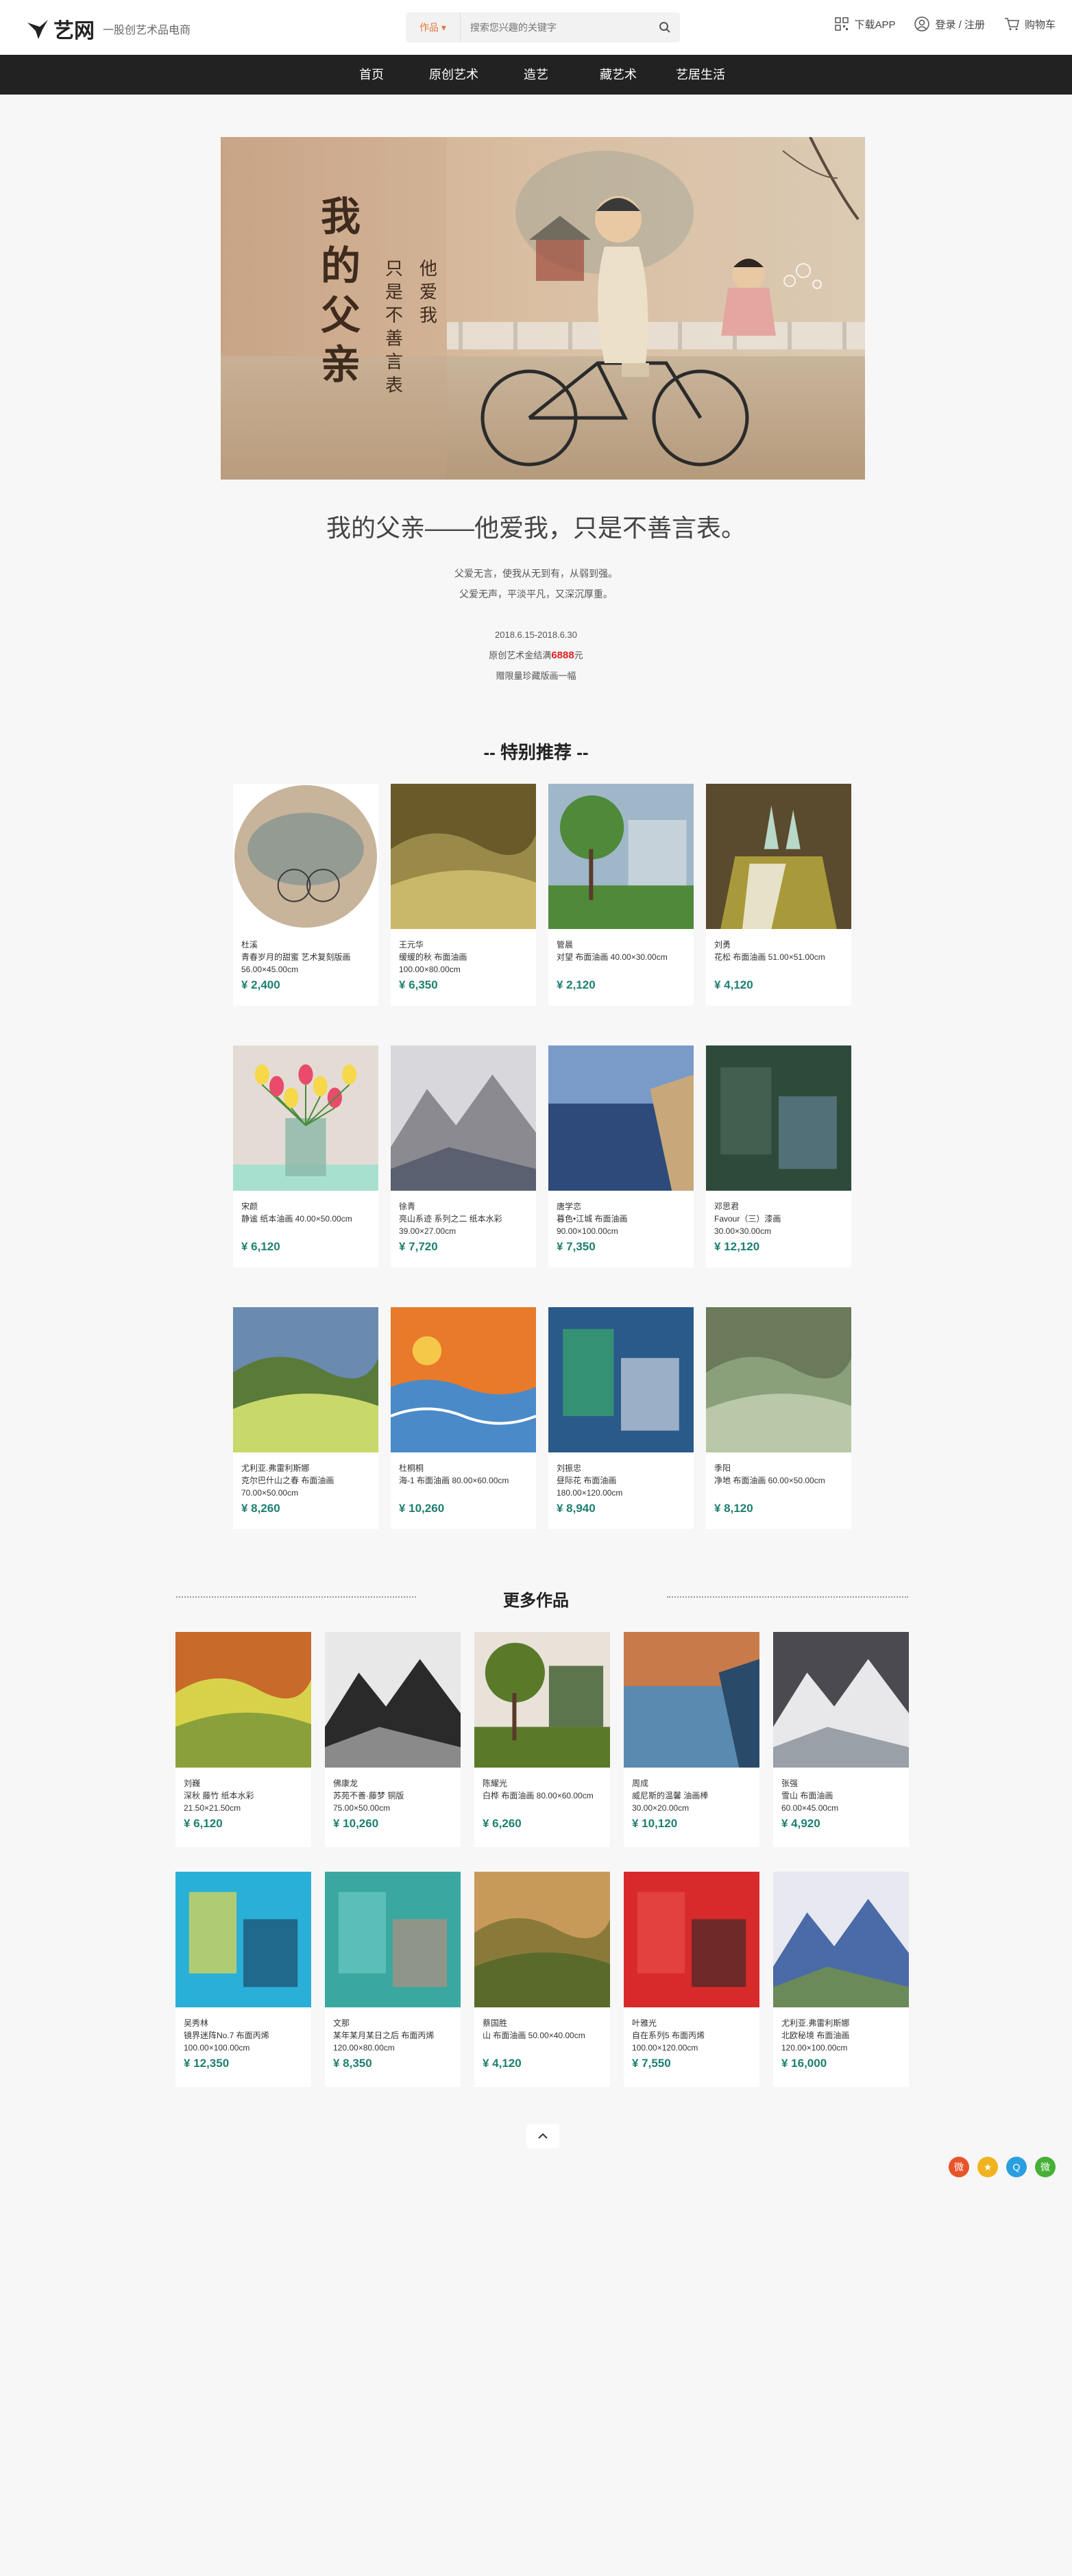  Describe the element at coordinates (1016, 2167) in the screenshot. I see `qq-icon: Q` at that location.